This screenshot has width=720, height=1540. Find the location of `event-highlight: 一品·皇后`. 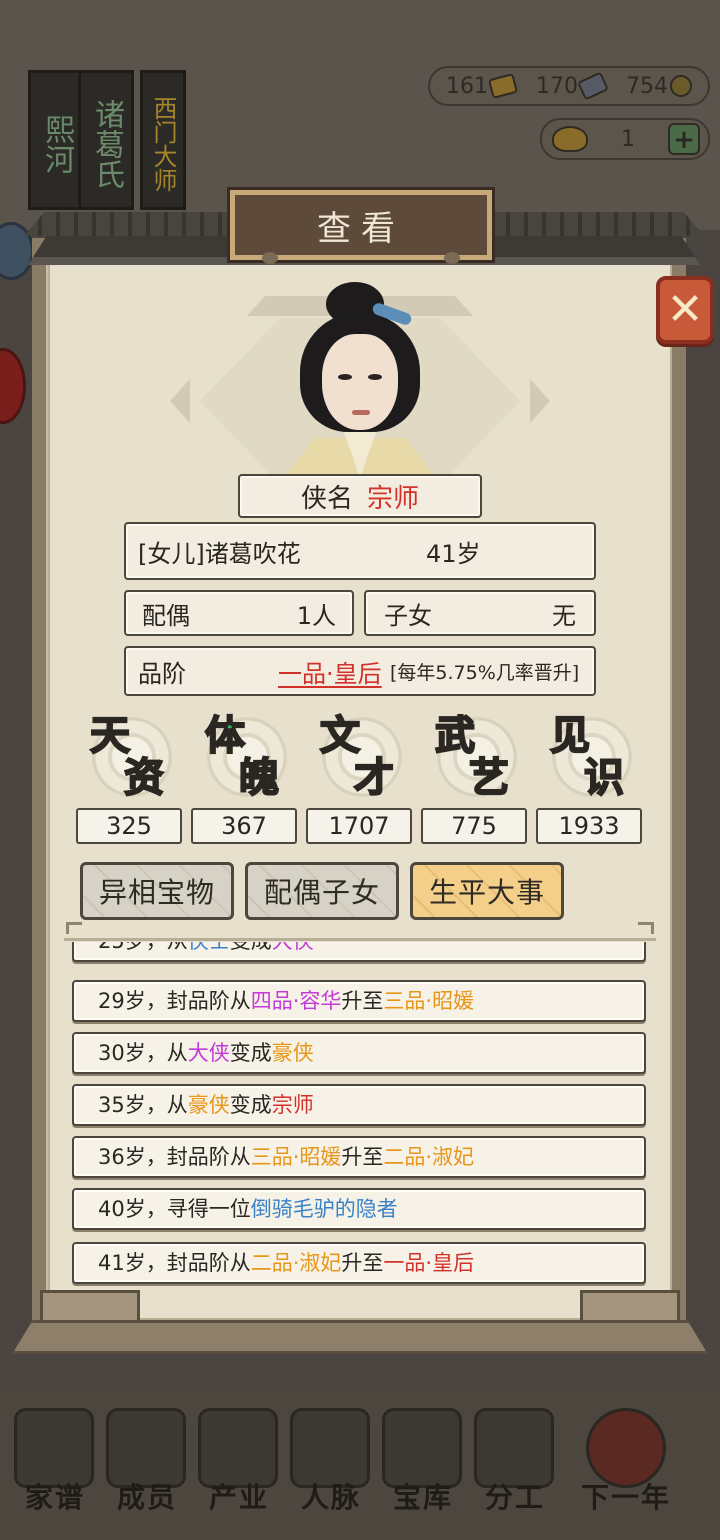

event-highlight: 一品·皇后 is located at coordinates (429, 1263).